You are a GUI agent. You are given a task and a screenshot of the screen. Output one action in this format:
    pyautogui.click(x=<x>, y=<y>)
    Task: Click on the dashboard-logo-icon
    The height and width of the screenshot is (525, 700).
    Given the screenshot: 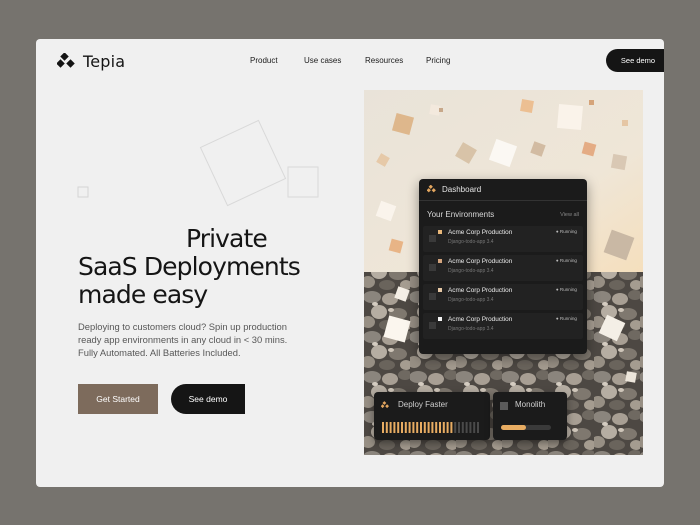 What is the action you would take?
    pyautogui.click(x=431, y=189)
    